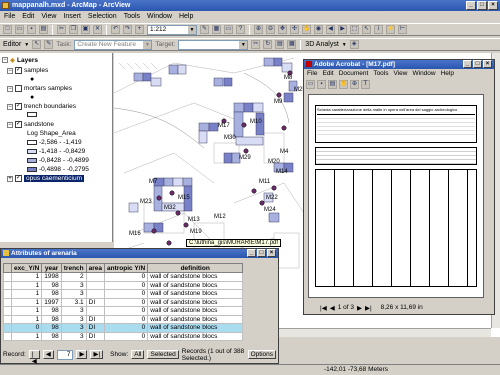 This screenshot has height=375, width=500. Describe the element at coordinates (330, 29) in the screenshot. I see `back-extent-icon: ◀` at that location.